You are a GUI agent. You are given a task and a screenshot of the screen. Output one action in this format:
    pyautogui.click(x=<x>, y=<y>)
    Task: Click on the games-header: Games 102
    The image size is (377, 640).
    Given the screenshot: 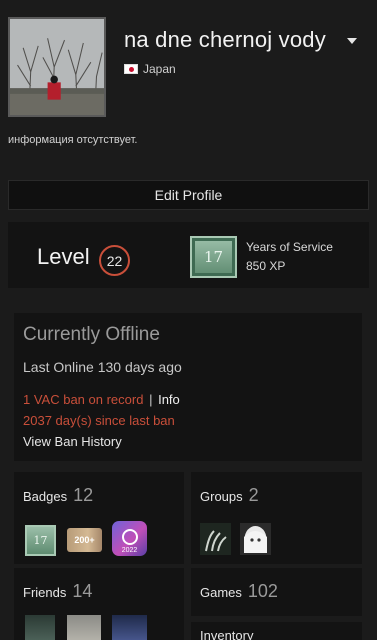 What is the action you would take?
    pyautogui.click(x=239, y=591)
    